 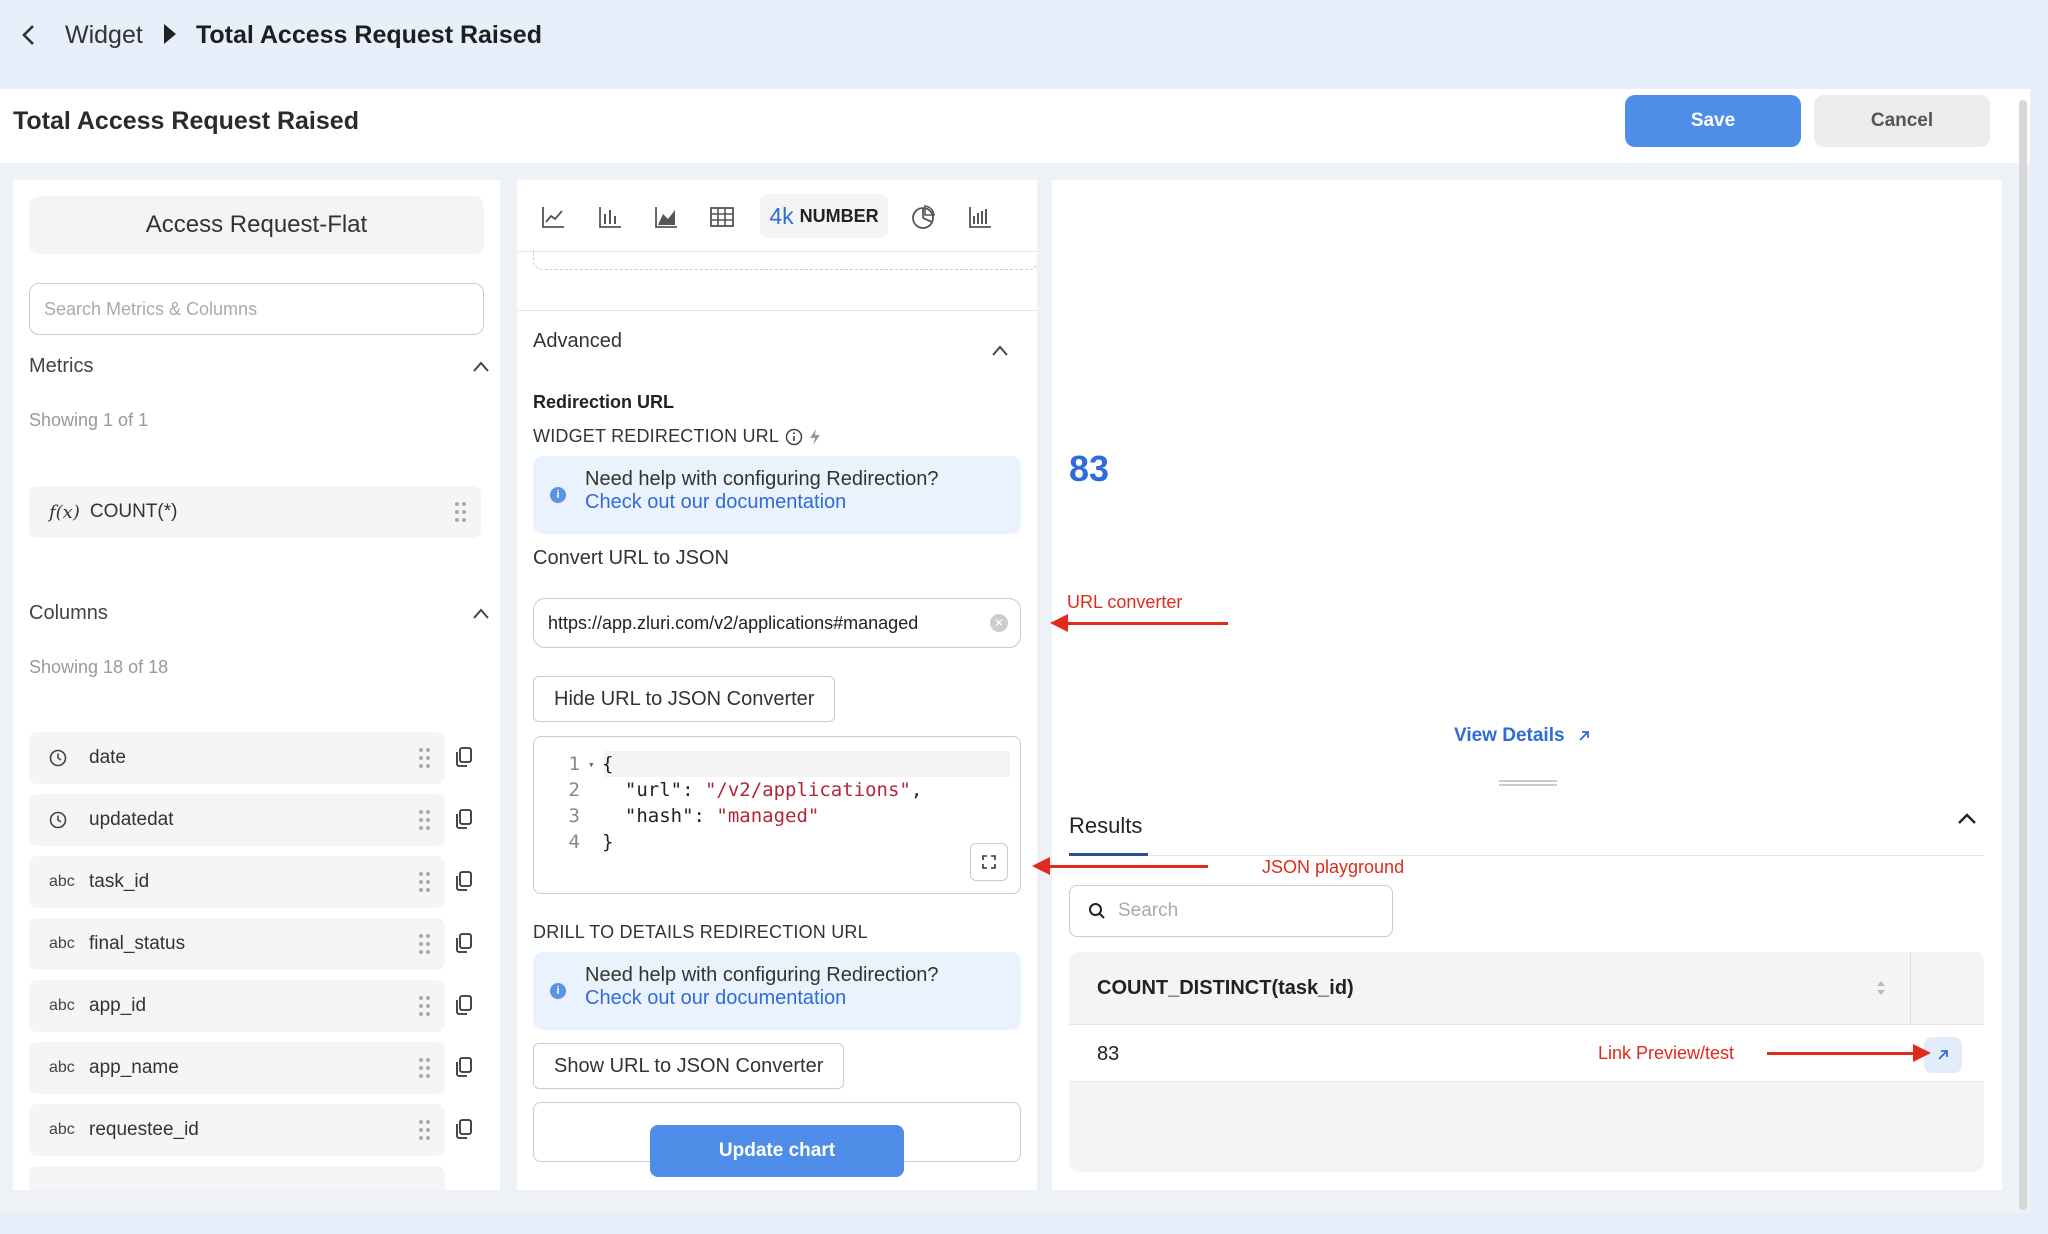 What do you see at coordinates (1881, 988) in the screenshot?
I see `sort-icon` at bounding box center [1881, 988].